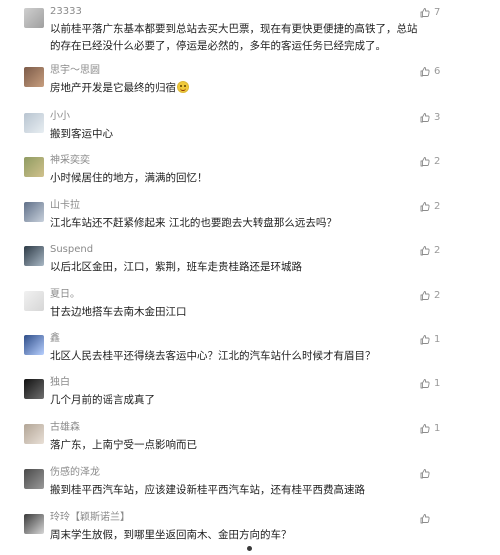  What do you see at coordinates (250, 348) in the screenshot?
I see `comment-item: 鑫 北区人民去桂平还得绕去客运中心？江北的汽车站什么时候才有眉目？ 1` at bounding box center [250, 348].